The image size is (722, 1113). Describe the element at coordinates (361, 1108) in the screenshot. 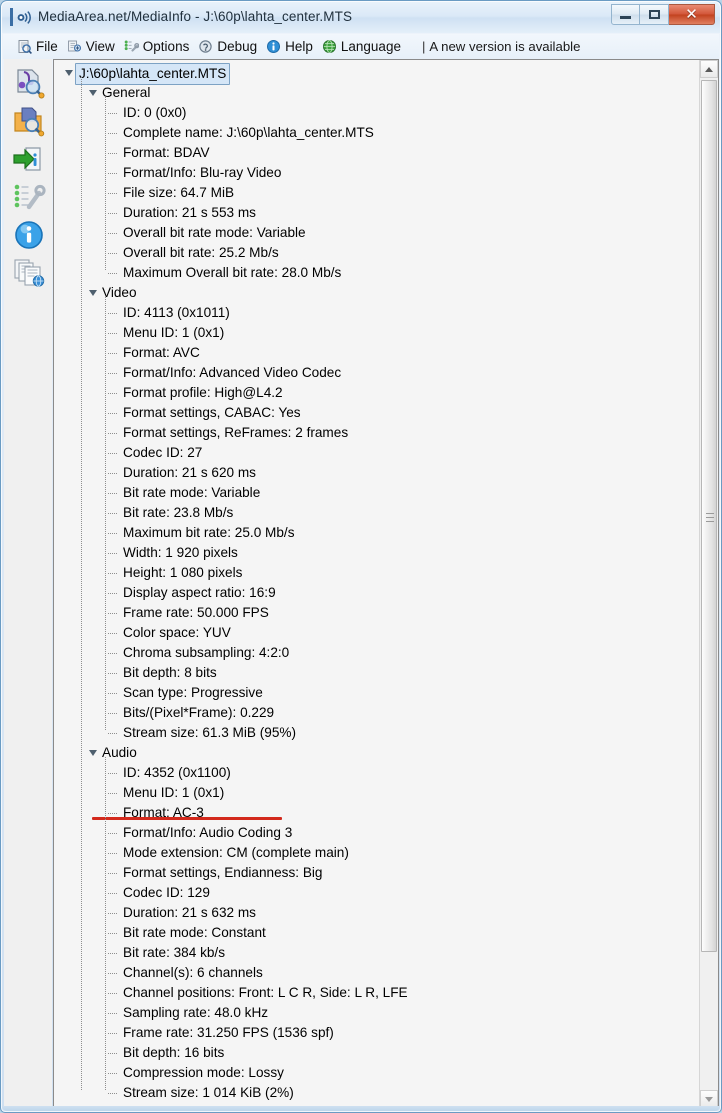

I see `window-bottom-edge` at that location.